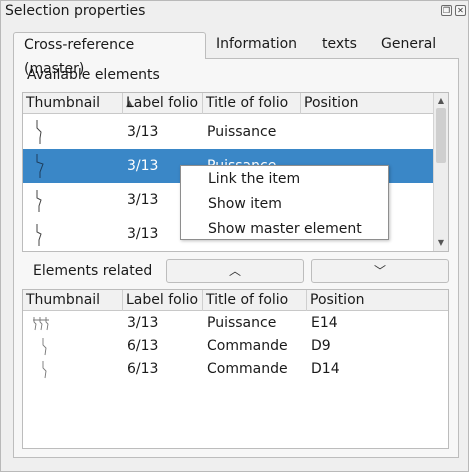 This screenshot has width=469, height=472. Describe the element at coordinates (284, 180) in the screenshot. I see `menu-item-link-the-item: Link the item` at that location.